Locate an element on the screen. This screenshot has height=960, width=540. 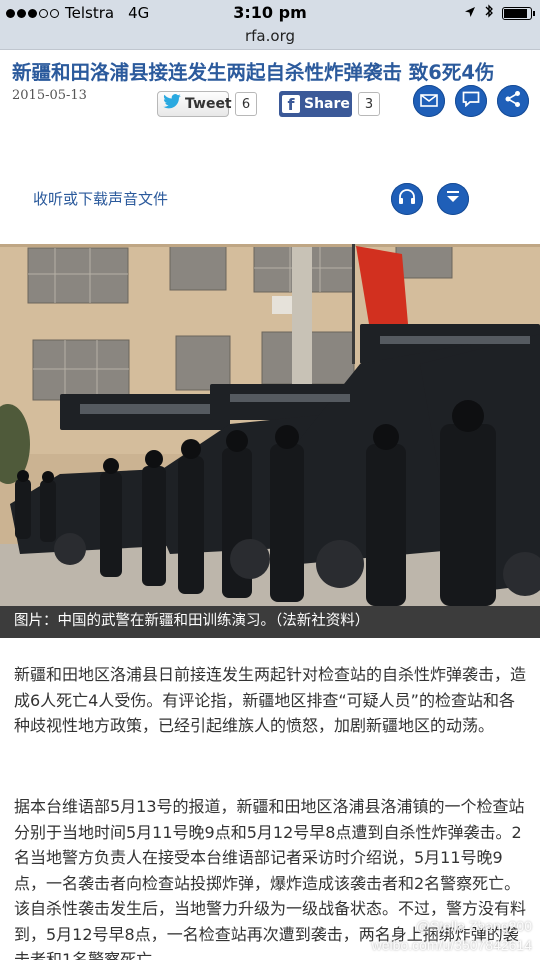
headphones-icon is located at coordinates (407, 199).